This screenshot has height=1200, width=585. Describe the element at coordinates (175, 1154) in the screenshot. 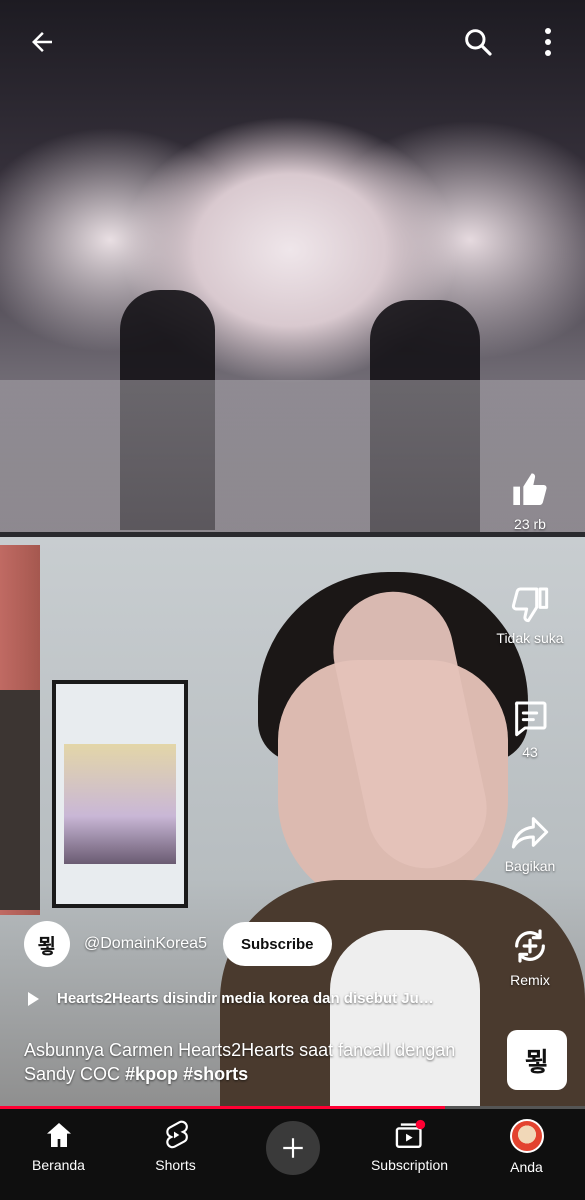

I see `nav-shorts: Shorts` at that location.